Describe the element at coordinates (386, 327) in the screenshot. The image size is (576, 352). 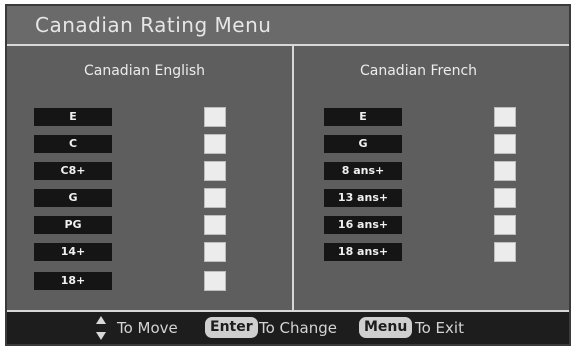
I see `menu-key-badge: Menu` at that location.